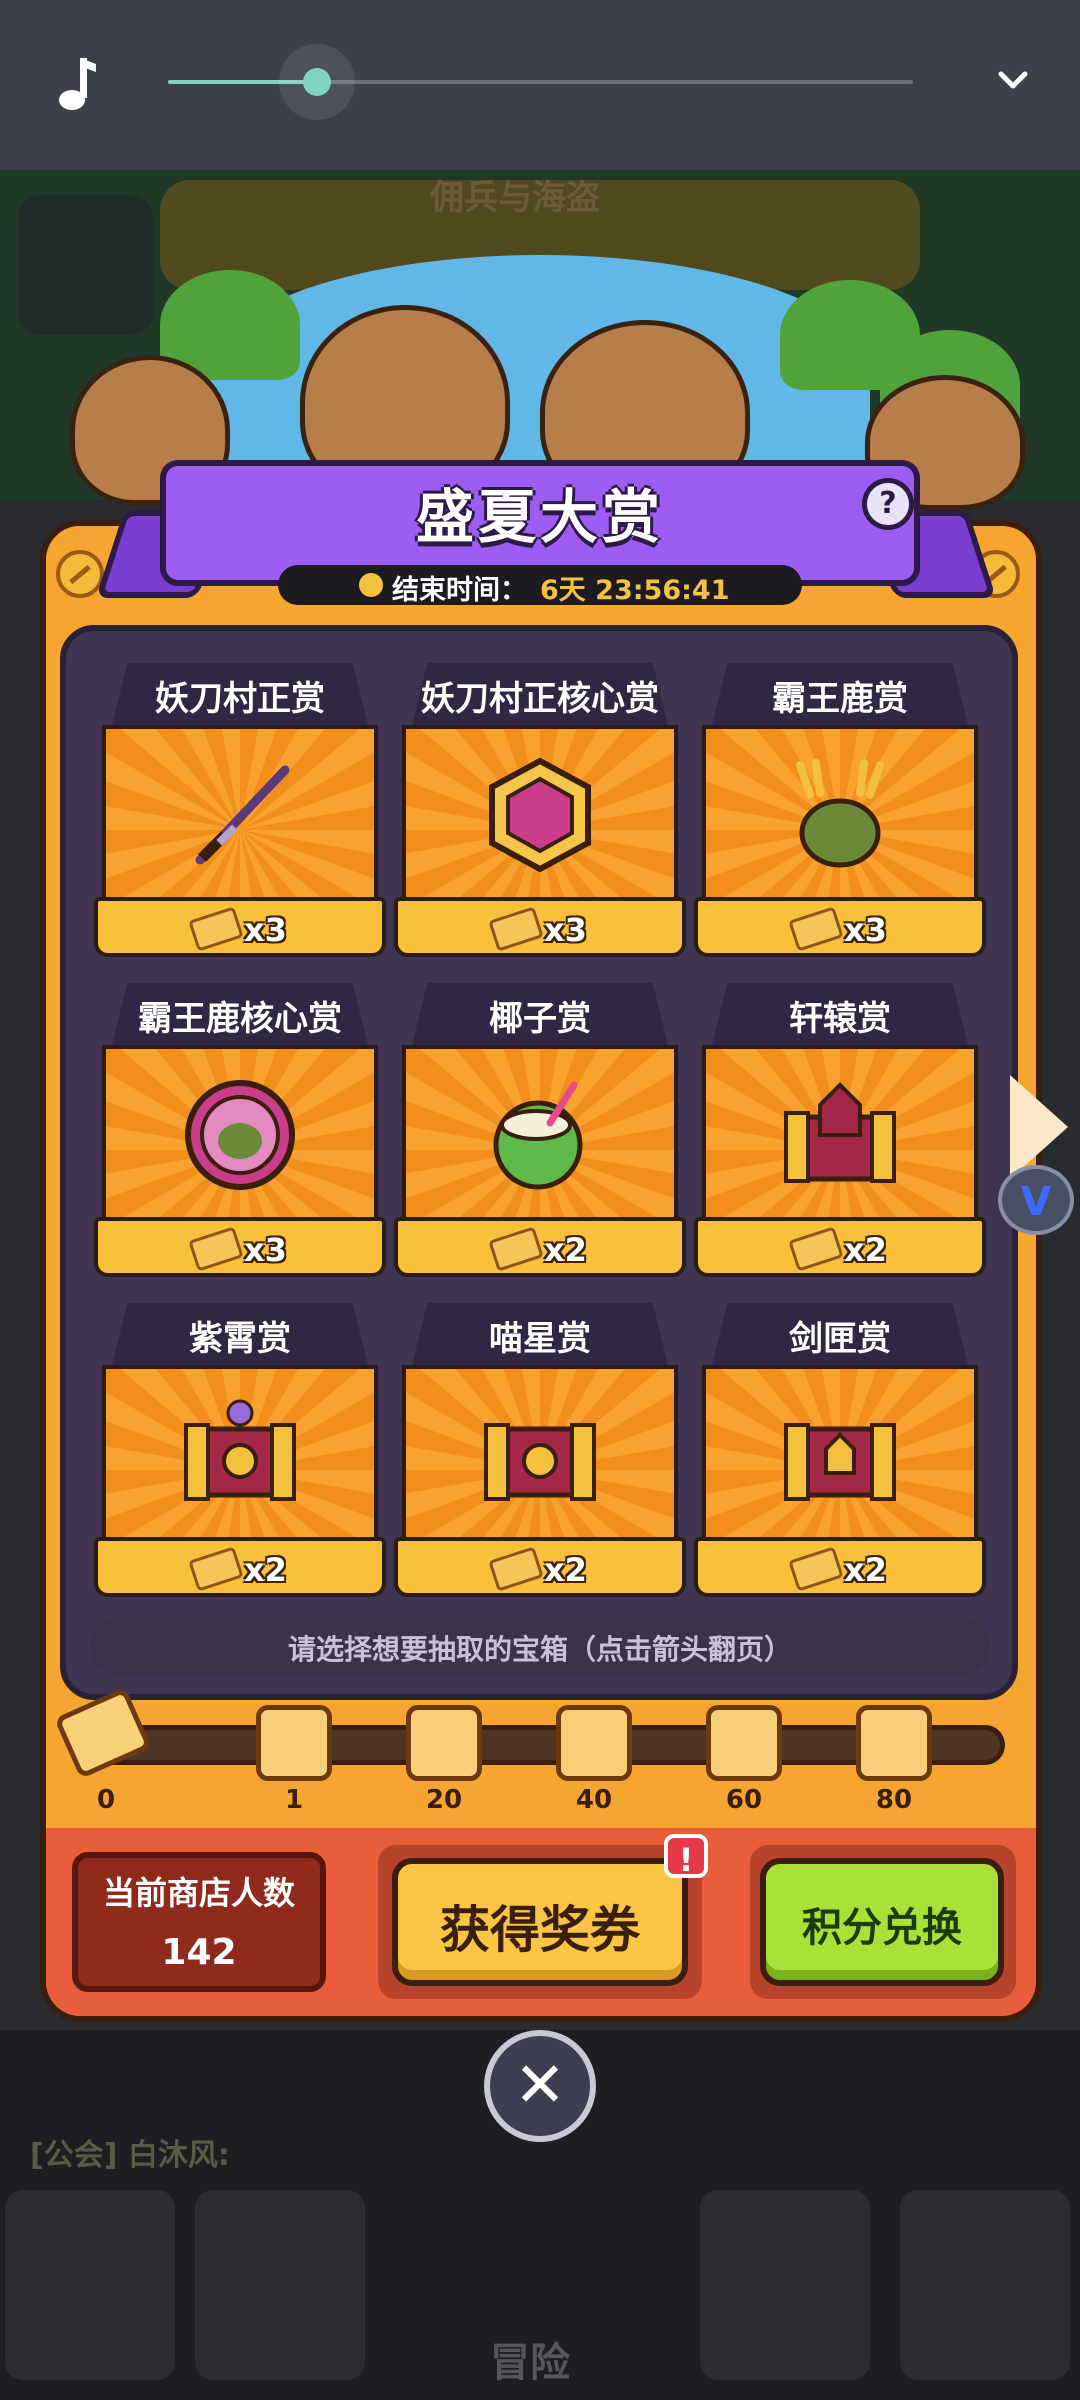 This screenshot has height=2400, width=1080. I want to click on chest-card: 霸王鹿核心赏 x3, so click(240, 1135).